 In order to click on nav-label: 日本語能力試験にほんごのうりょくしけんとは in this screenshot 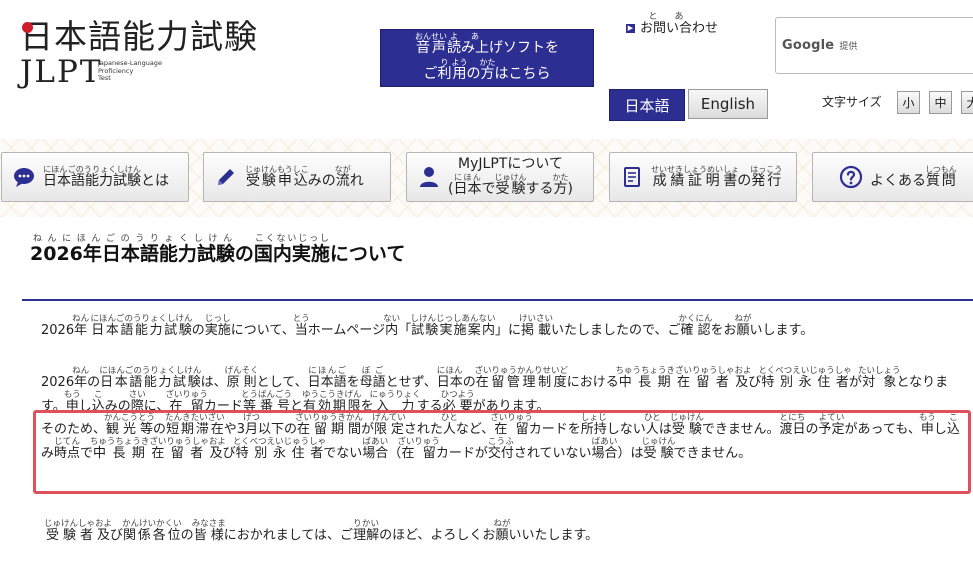, I will do `click(106, 176)`.